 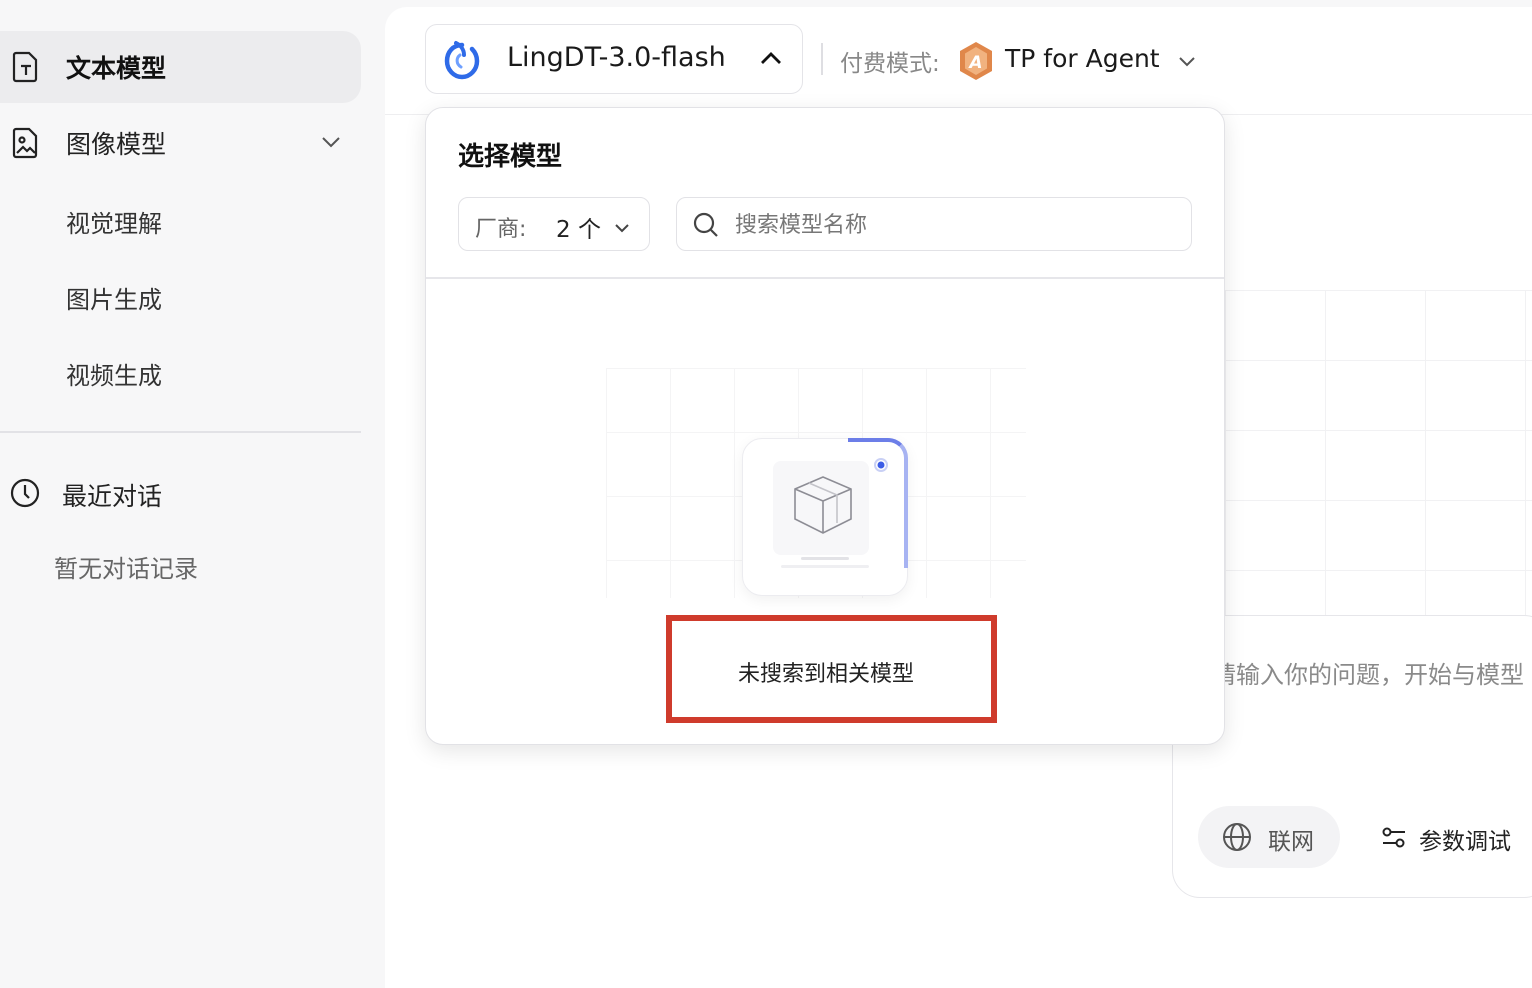 What do you see at coordinates (114, 297) in the screenshot?
I see `sidebar-subitem-image-generation: 图片生成` at bounding box center [114, 297].